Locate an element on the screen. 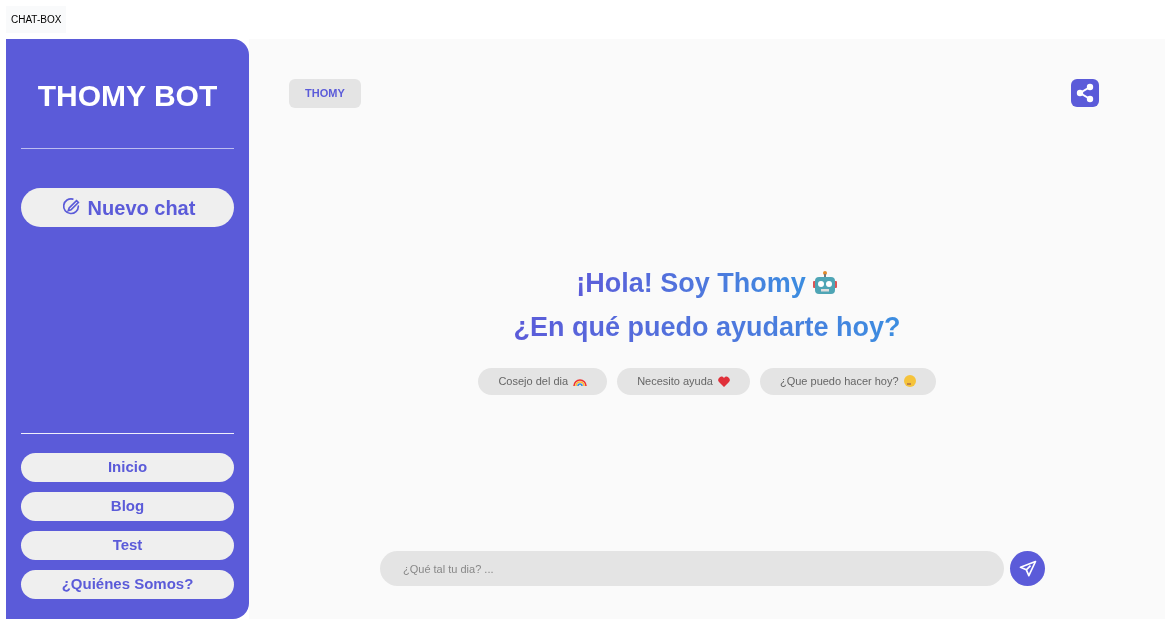 The image size is (1165, 619). nav-button: ¿Quiénes Somos? is located at coordinates (127, 584).